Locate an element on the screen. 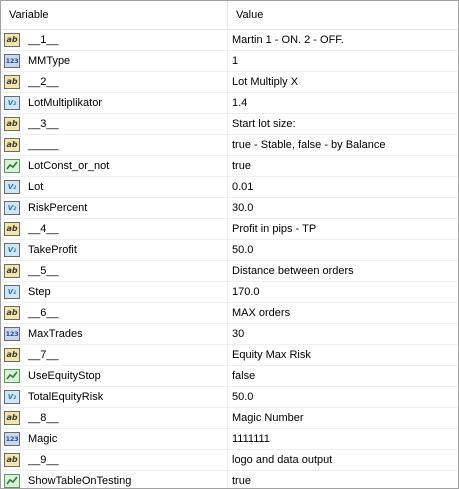 This screenshot has height=489, width=459. table-row: ab __1__ Martin 1 - ON. 2 - OFF. is located at coordinates (229, 40).